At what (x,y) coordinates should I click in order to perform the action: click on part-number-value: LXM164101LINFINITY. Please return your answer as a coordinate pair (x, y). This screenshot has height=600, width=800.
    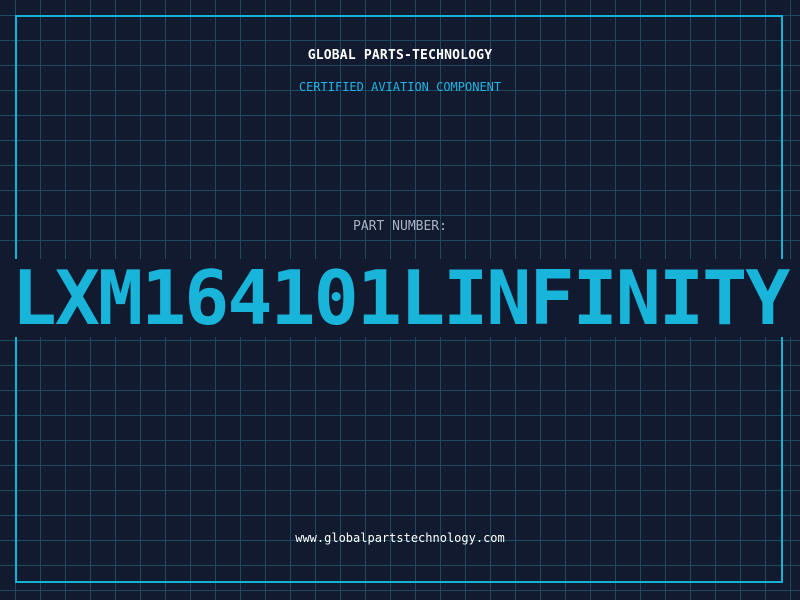
    Looking at the image, I should click on (401, 298).